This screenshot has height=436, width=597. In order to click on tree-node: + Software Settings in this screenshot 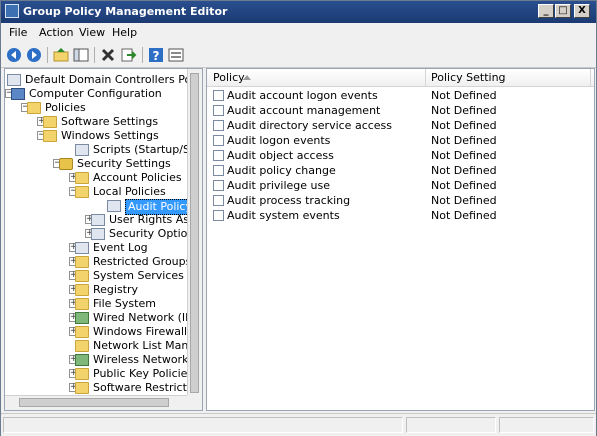, I will do `click(100, 122)`.